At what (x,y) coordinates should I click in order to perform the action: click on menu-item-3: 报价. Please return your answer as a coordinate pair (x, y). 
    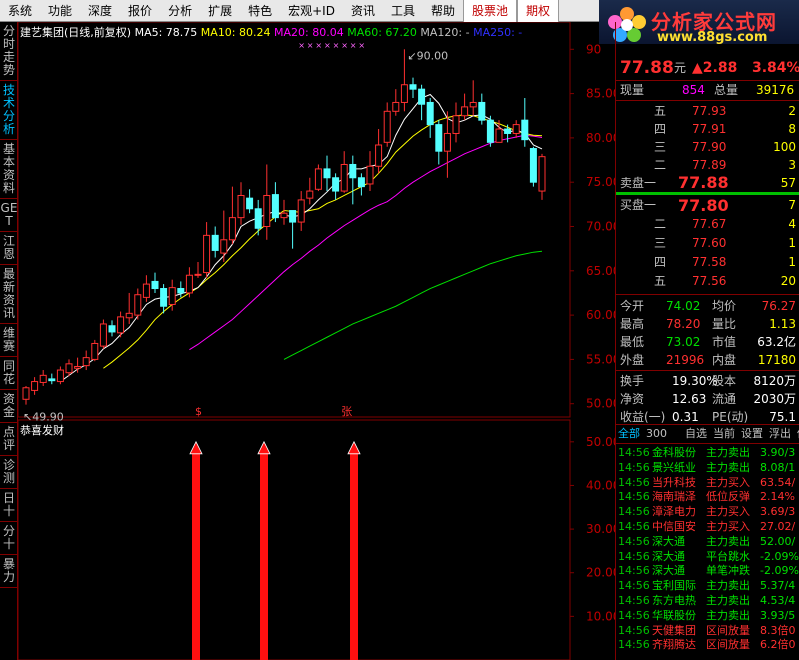
    Looking at the image, I should click on (140, 11).